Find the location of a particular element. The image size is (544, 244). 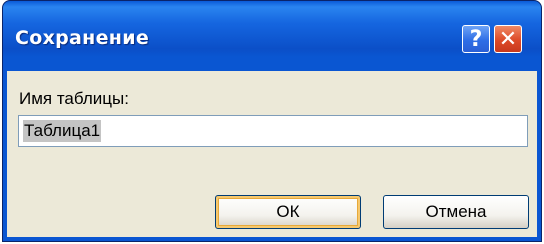

table-name-input: Таблица1 is located at coordinates (273, 131).